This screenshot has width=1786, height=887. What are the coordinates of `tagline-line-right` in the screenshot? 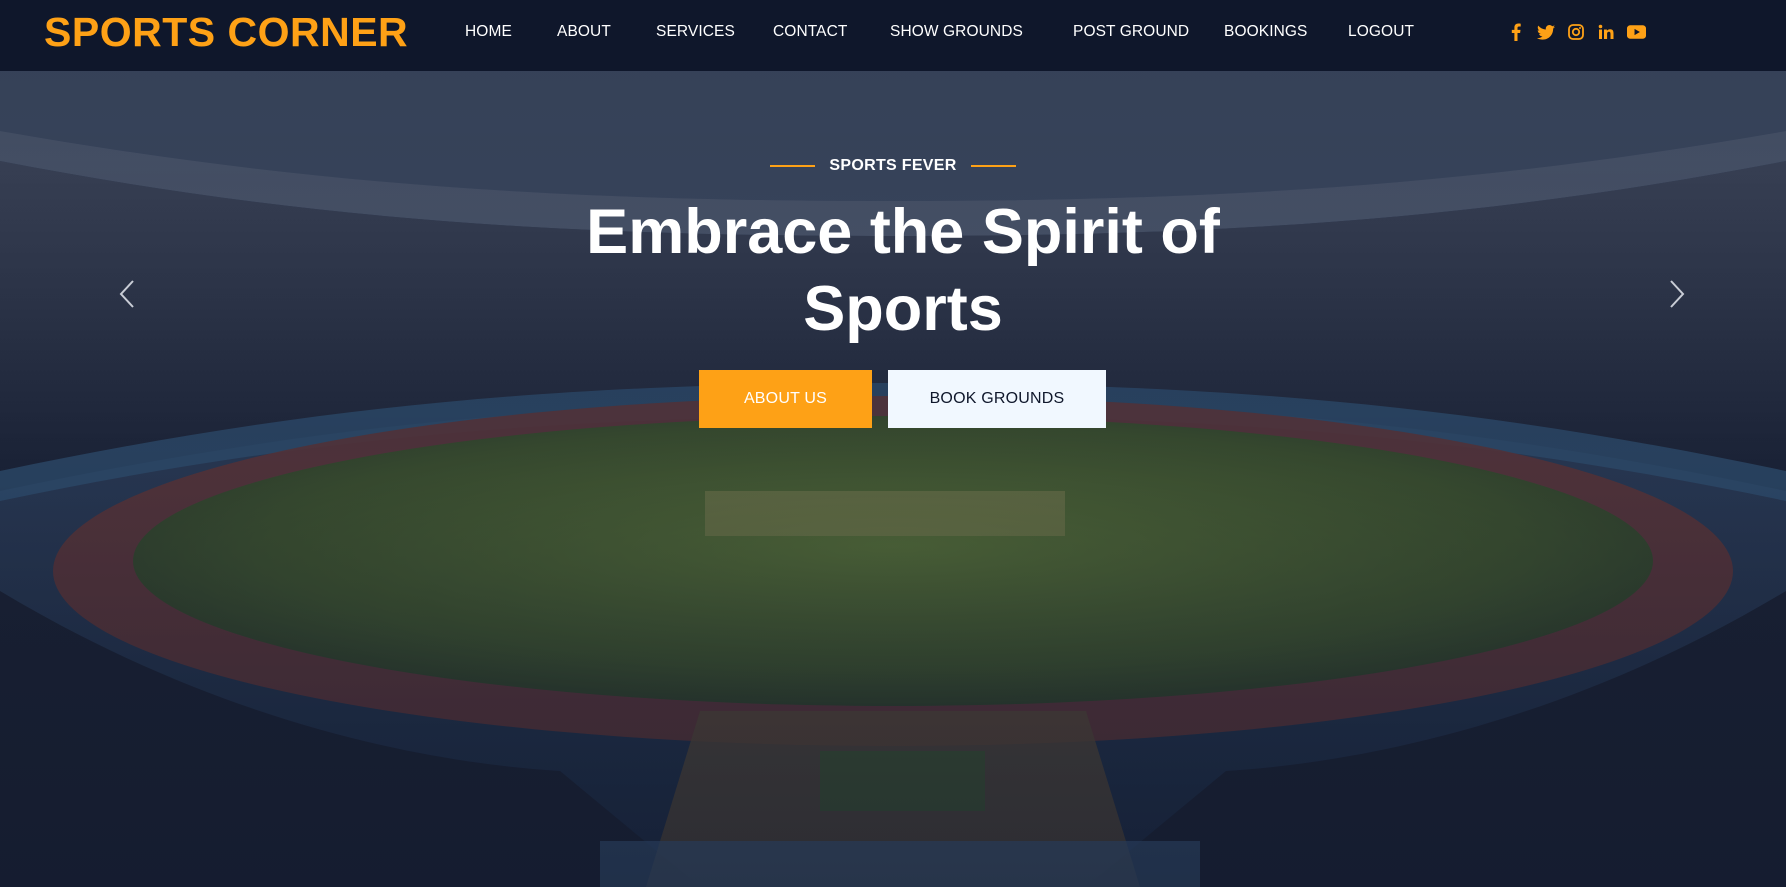 It's located at (993, 166).